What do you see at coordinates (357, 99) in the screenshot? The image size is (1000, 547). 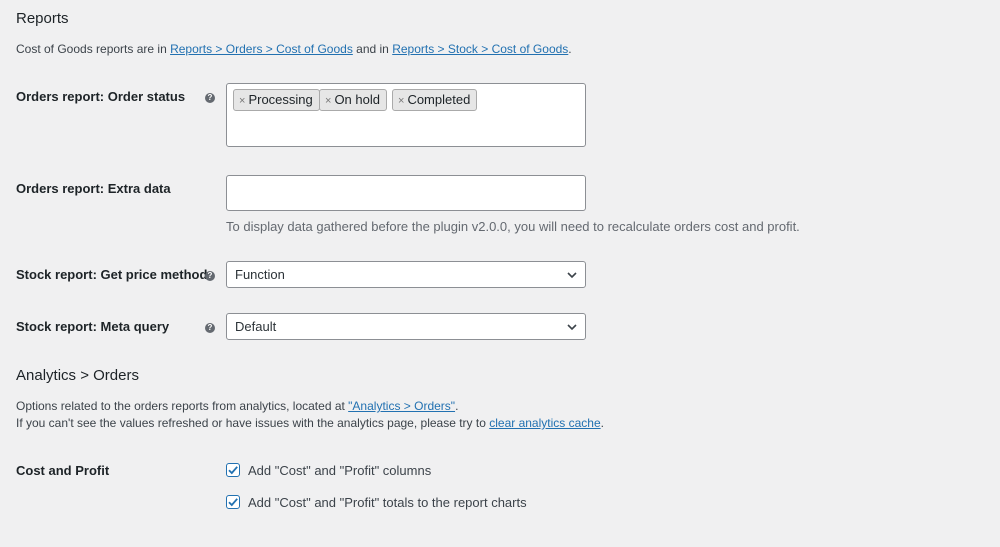 I see `tag-label: On hold` at bounding box center [357, 99].